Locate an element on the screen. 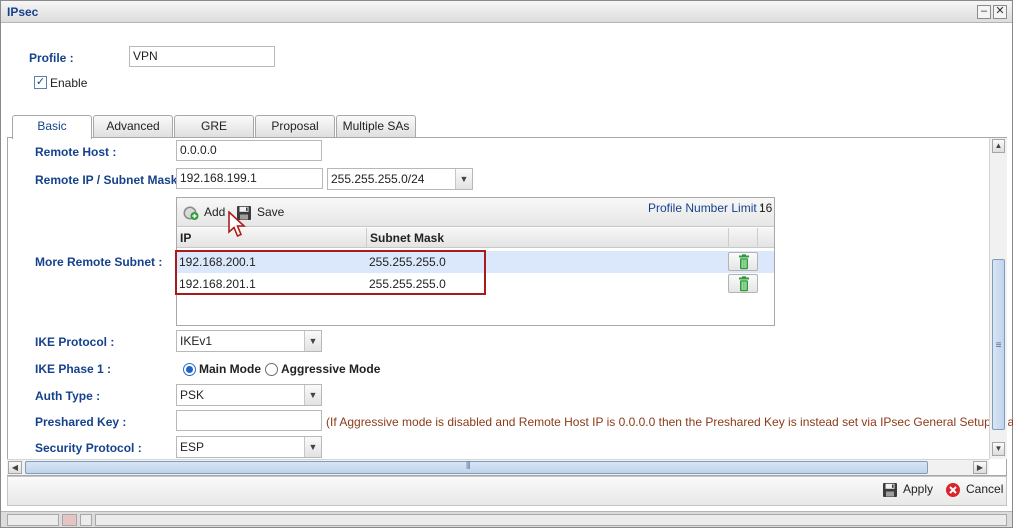 This screenshot has width=1013, height=528. cancel-button-label: Cancel is located at coordinates (985, 489).